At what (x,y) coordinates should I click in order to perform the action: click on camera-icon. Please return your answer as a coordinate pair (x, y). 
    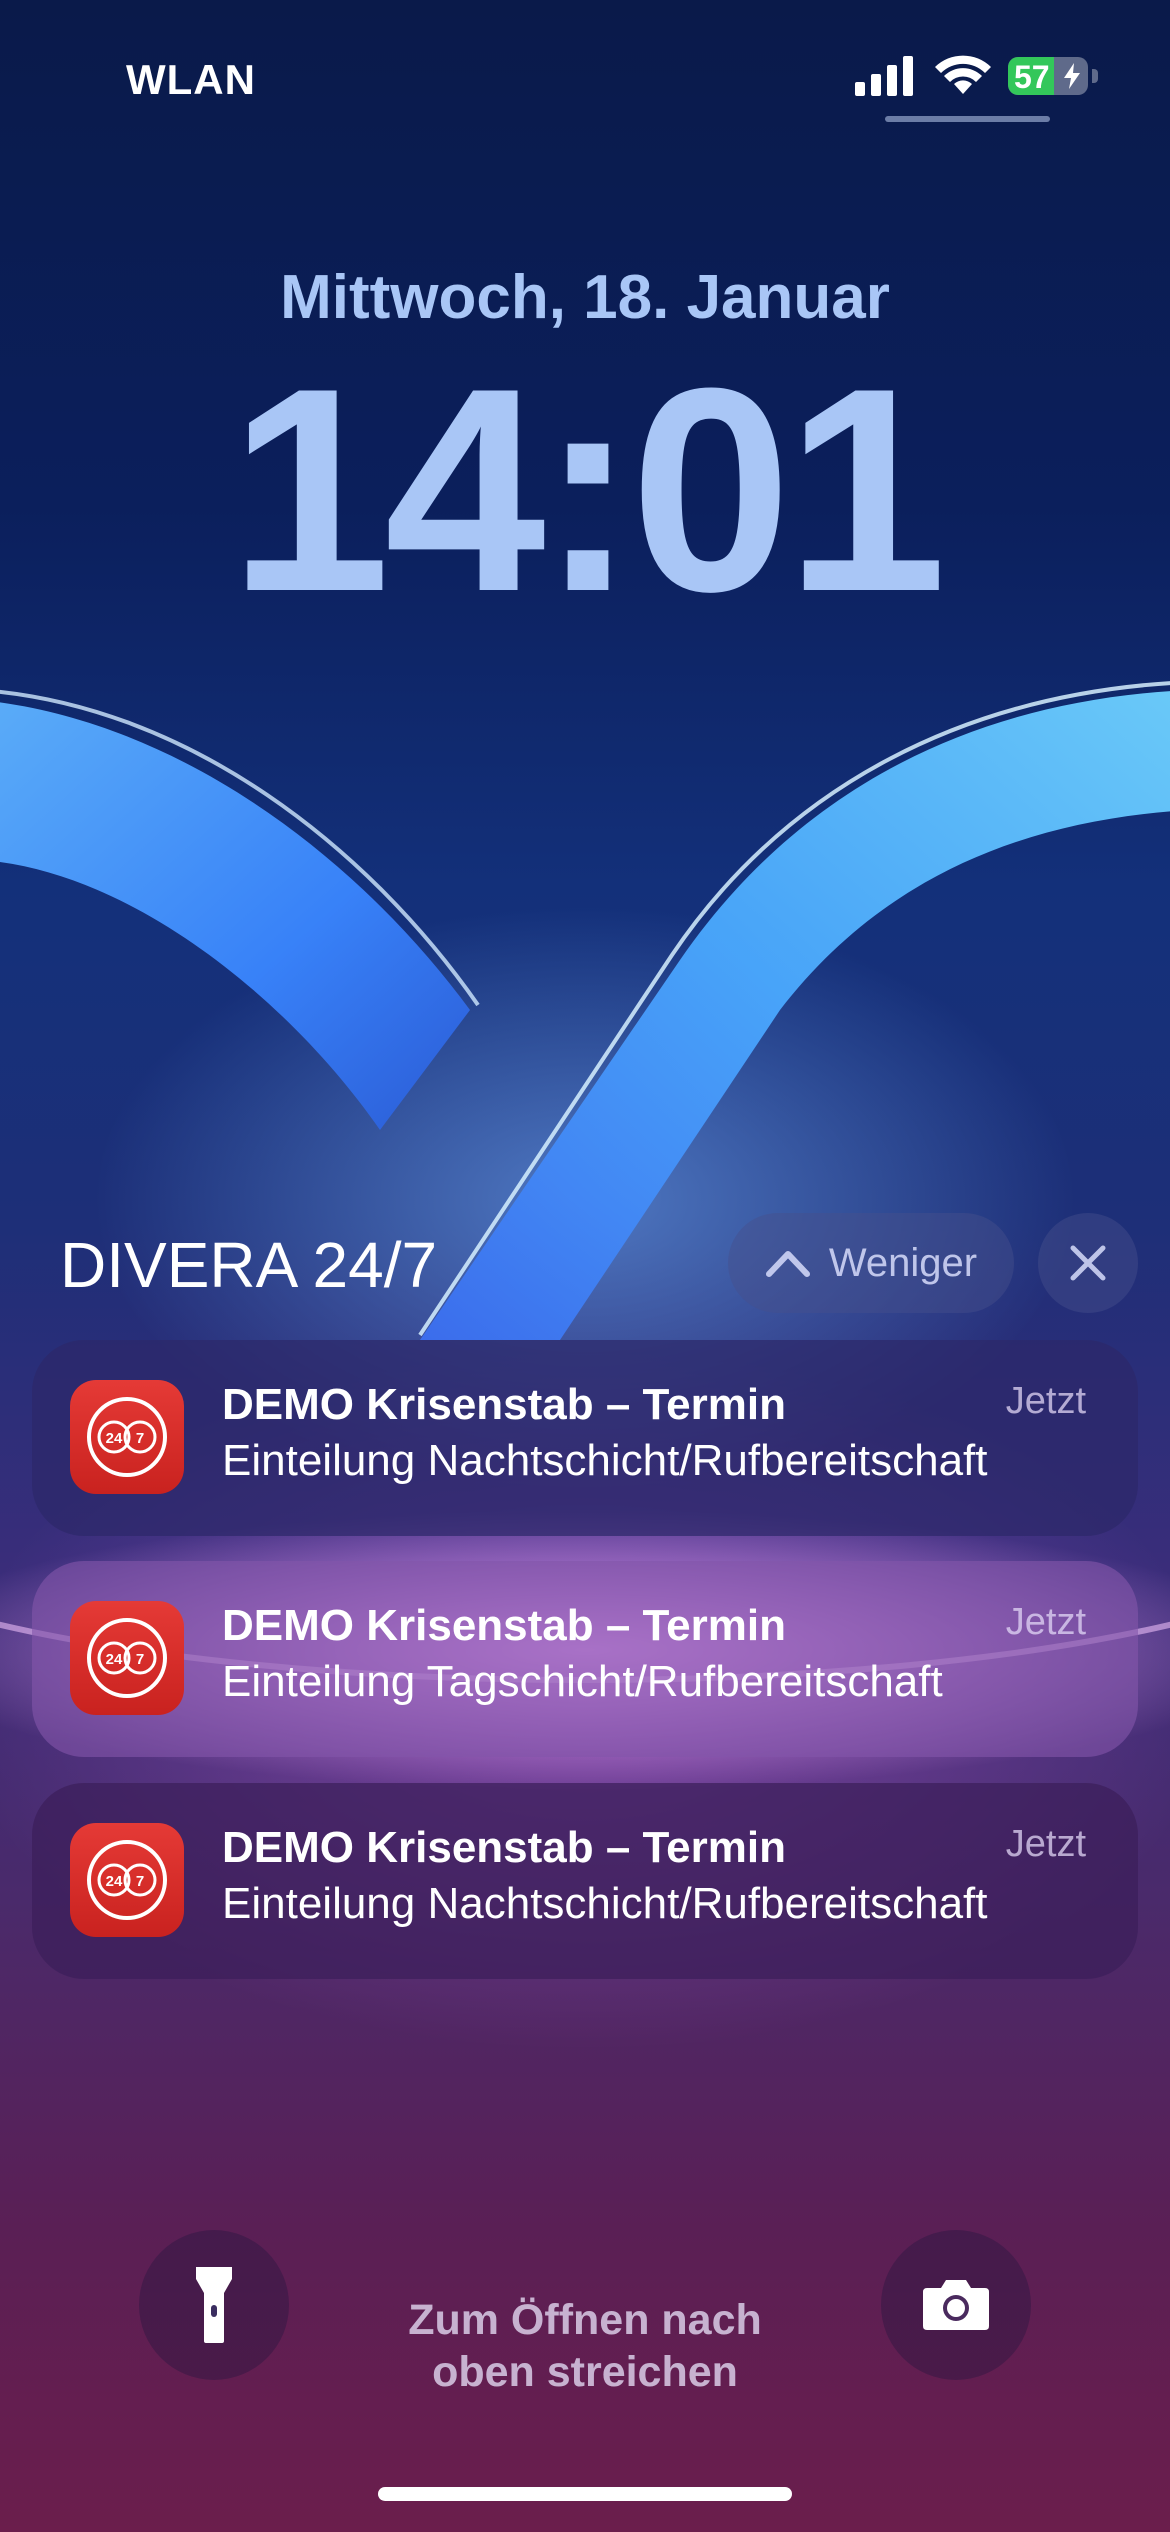
    Looking at the image, I should click on (956, 2305).